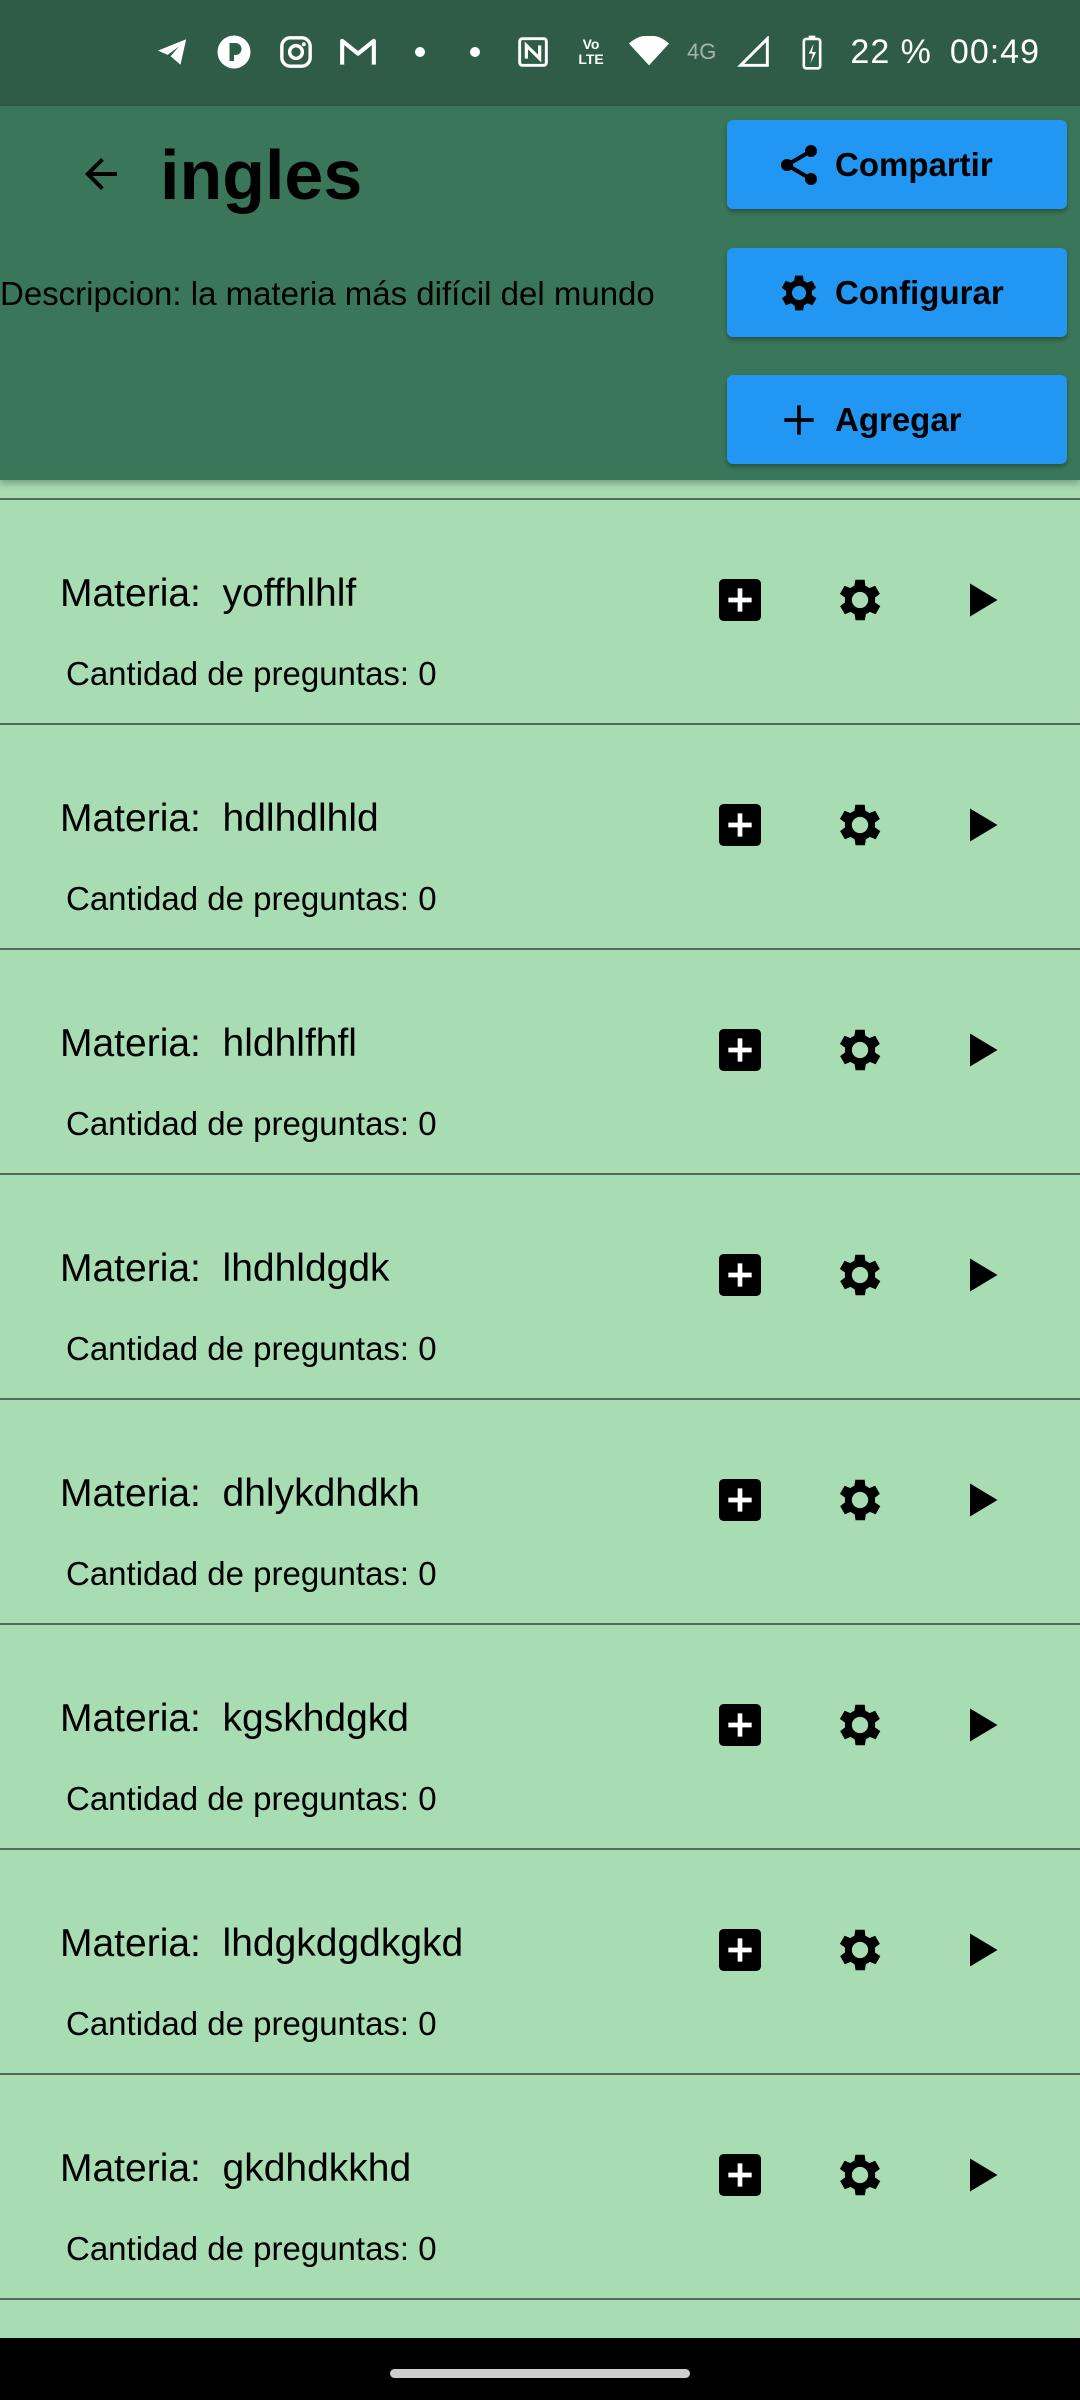 The height and width of the screenshot is (2400, 1080). Describe the element at coordinates (208, 1043) in the screenshot. I see `subject-title: Materia: hldhlfhfl` at that location.